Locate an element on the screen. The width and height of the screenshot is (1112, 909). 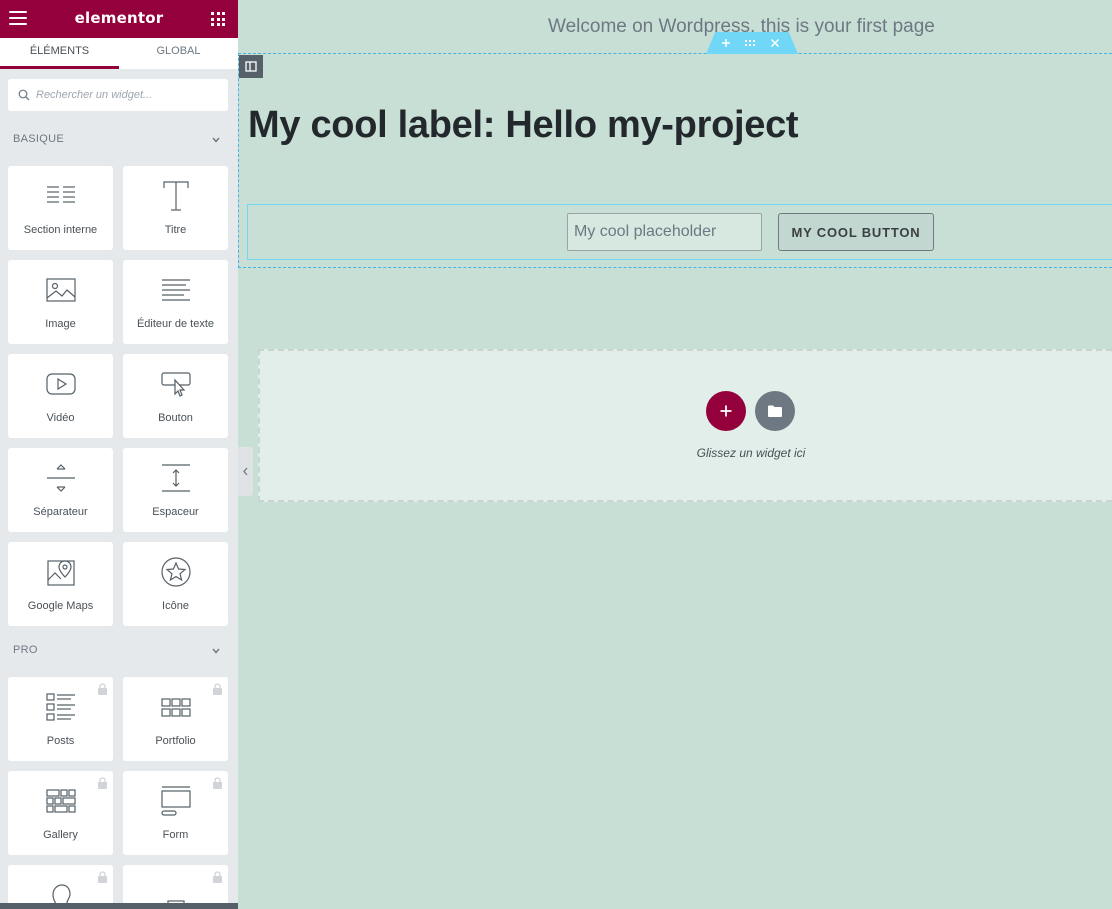
tab-elements: ÉLÉMENTS is located at coordinates (59, 53).